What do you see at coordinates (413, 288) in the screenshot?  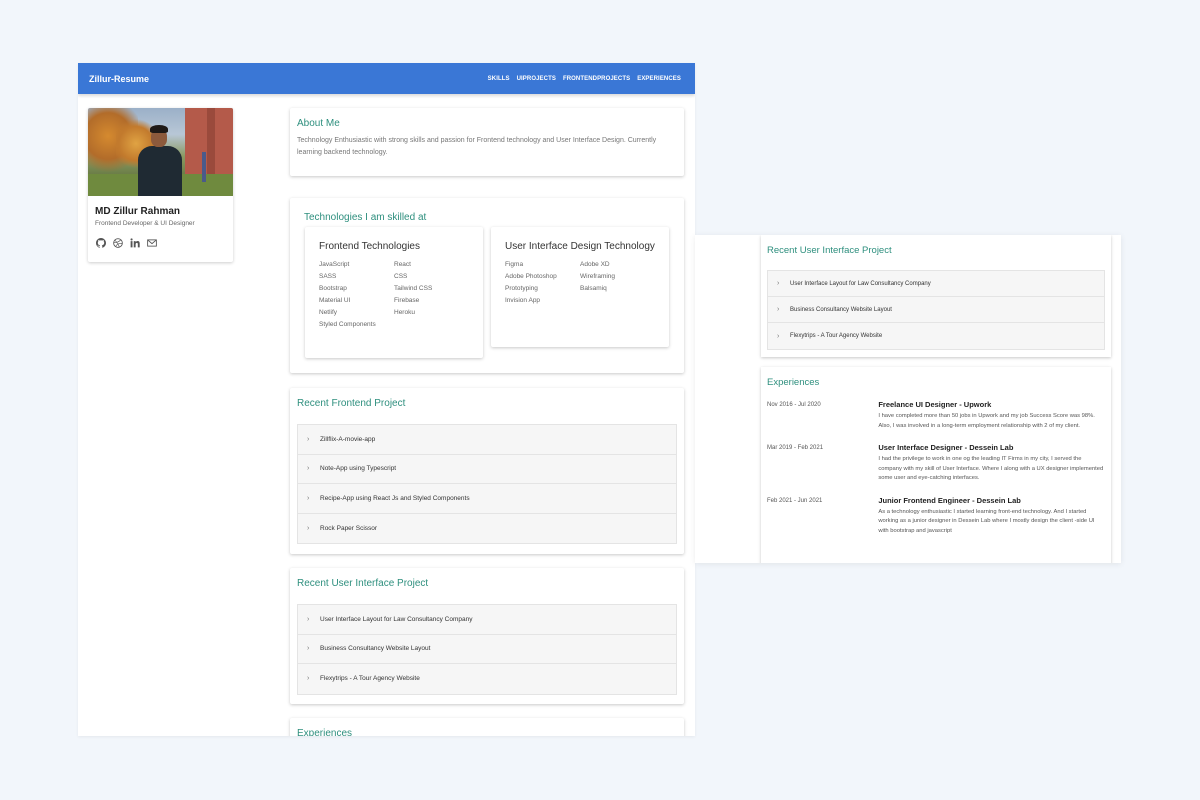 I see `tech-item: Tailwind CSS` at bounding box center [413, 288].